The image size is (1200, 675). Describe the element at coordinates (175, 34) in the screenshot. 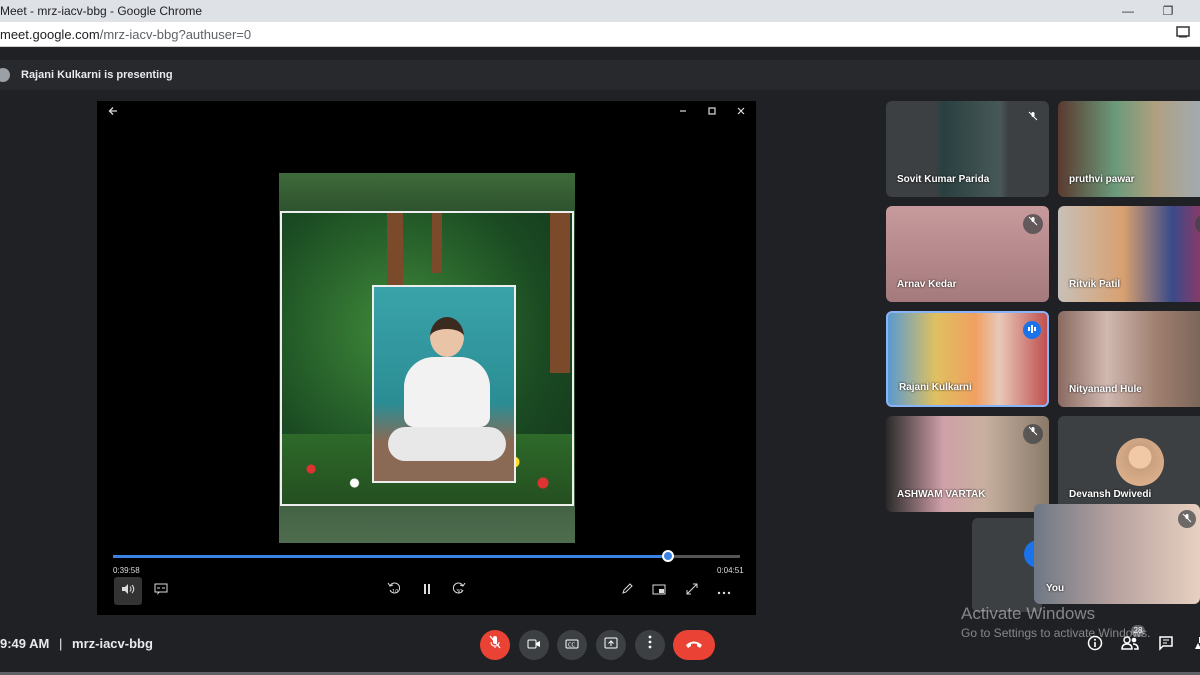

I see `url-path: /mrz-iacv-bbg?authuser=0` at that location.